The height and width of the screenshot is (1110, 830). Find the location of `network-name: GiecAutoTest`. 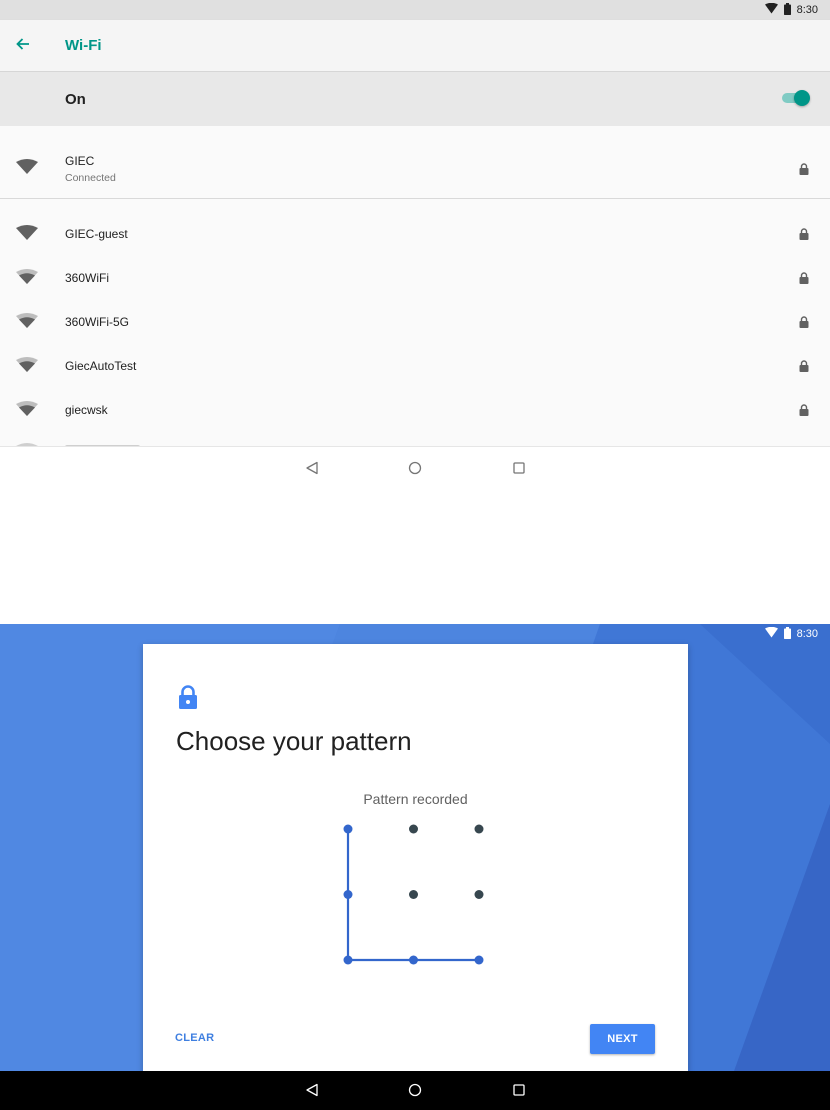

network-name: GiecAutoTest is located at coordinates (101, 366).